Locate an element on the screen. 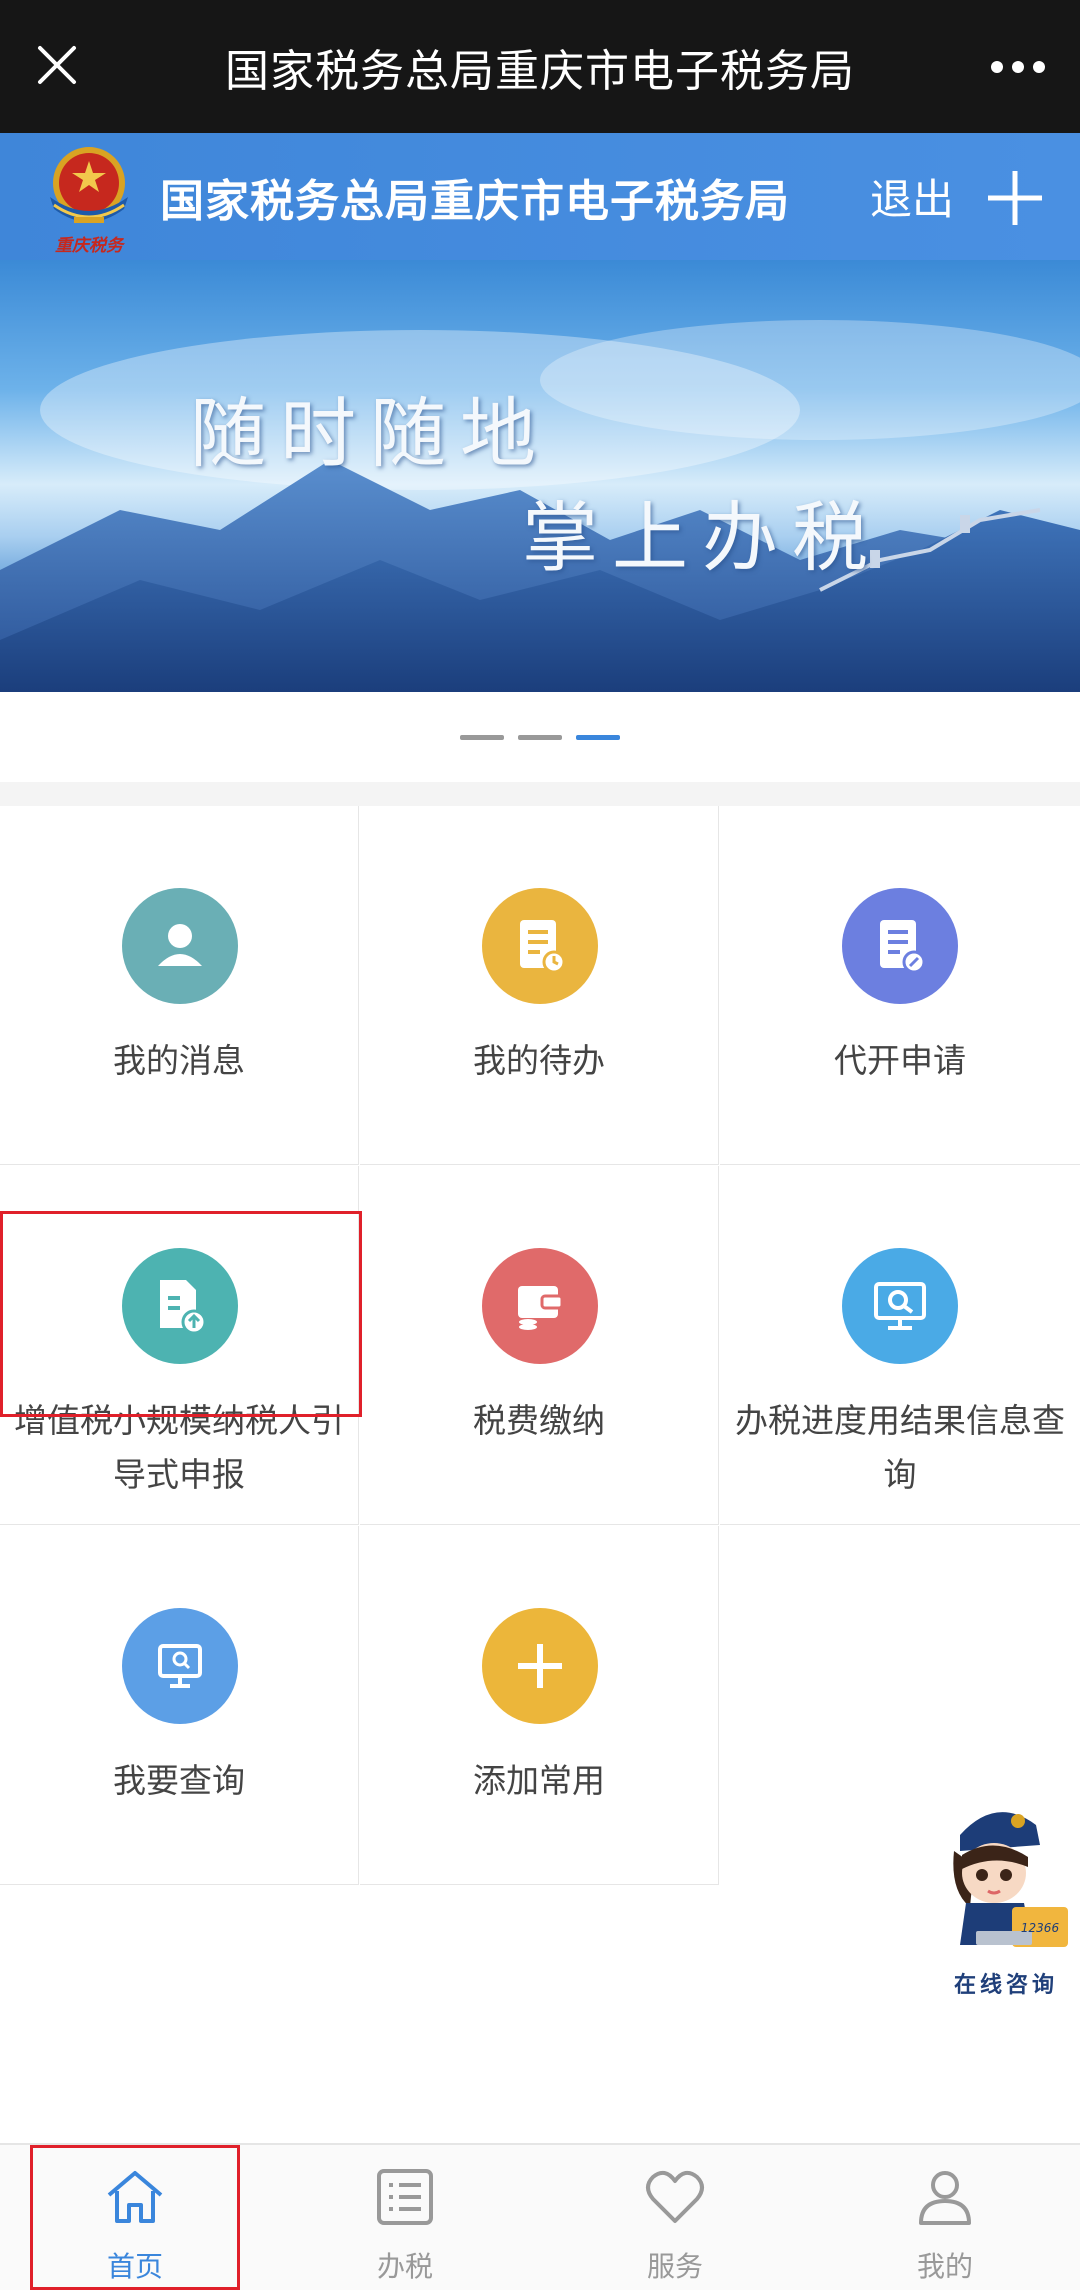 Image resolution: width=1080 pixels, height=2290 pixels. grid-item-label: 添加常用 is located at coordinates (539, 1780).